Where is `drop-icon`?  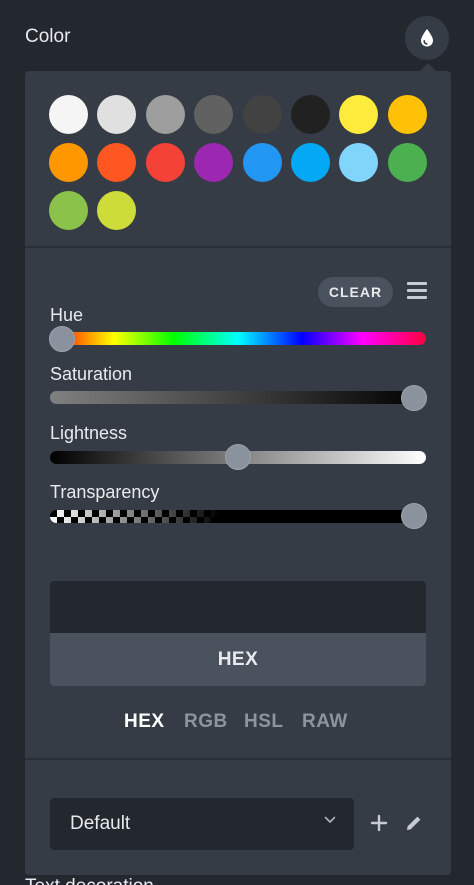 drop-icon is located at coordinates (427, 38).